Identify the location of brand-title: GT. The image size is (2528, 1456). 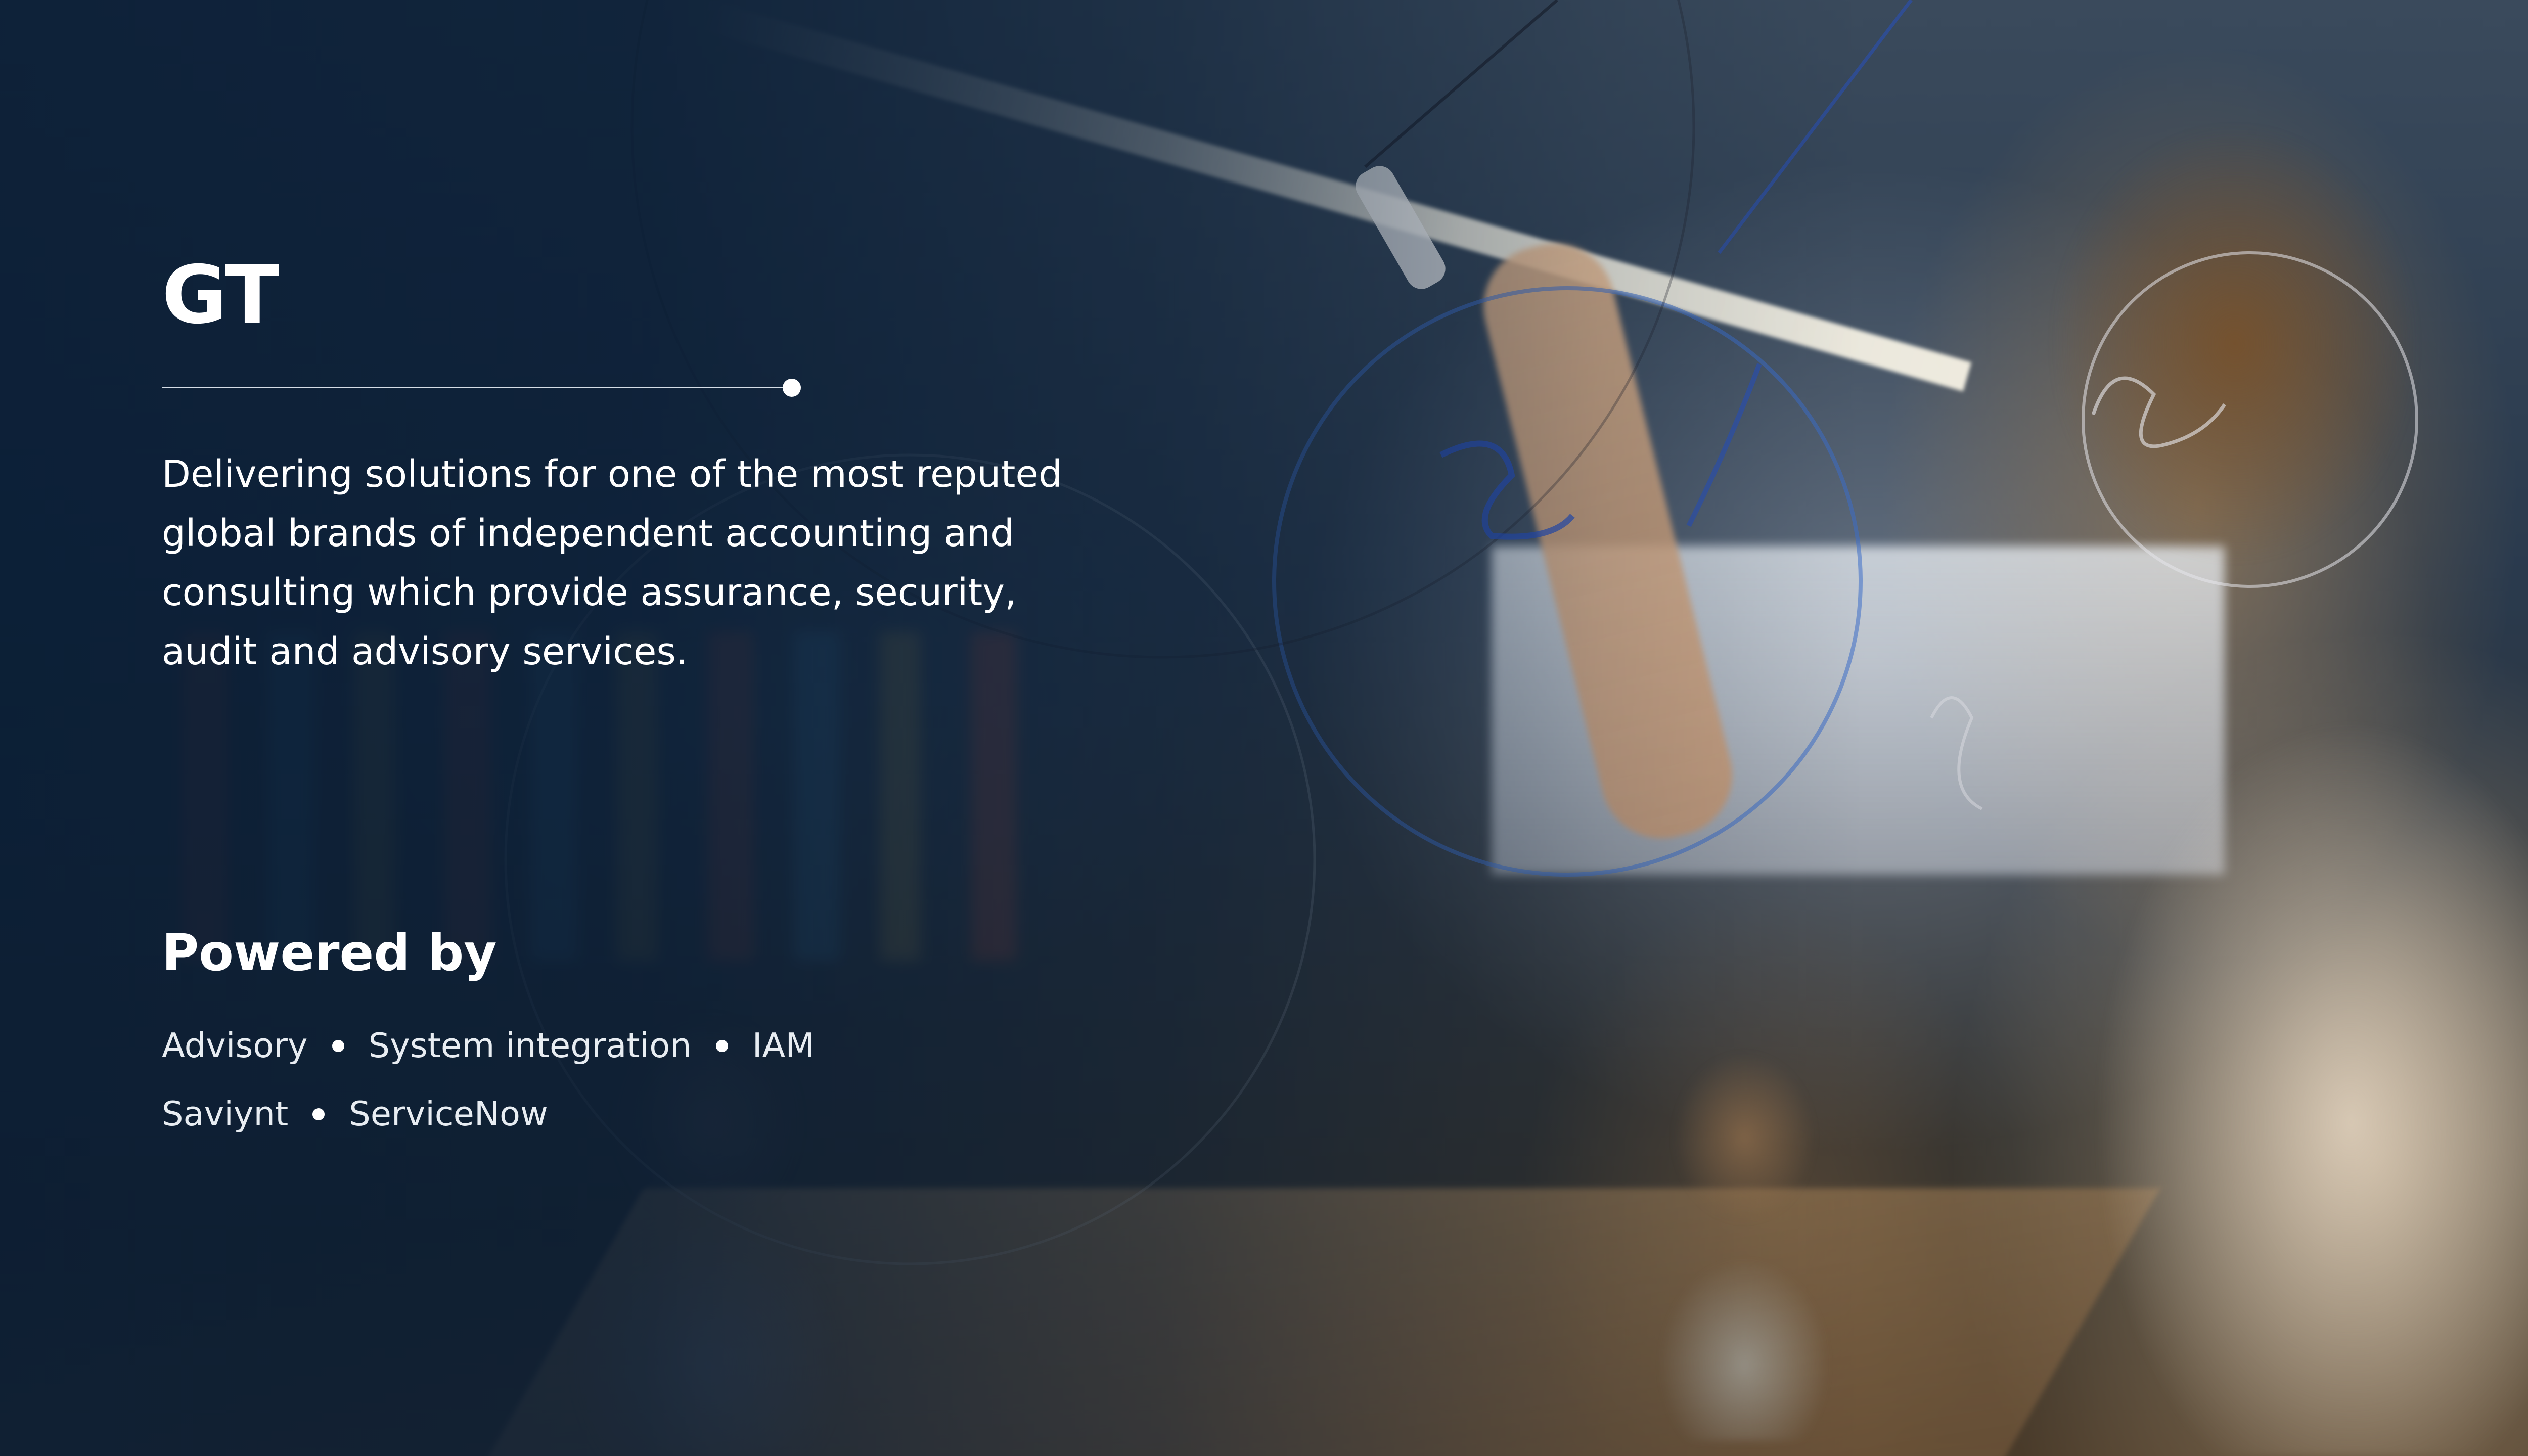
(221, 295).